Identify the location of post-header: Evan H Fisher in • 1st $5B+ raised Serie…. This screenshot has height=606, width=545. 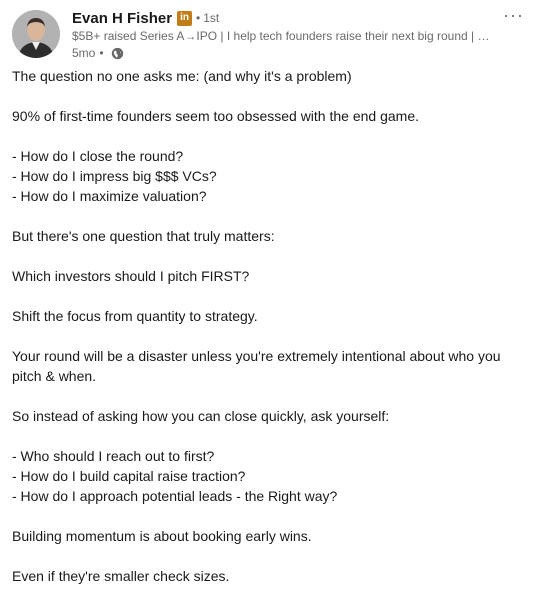
(272, 33).